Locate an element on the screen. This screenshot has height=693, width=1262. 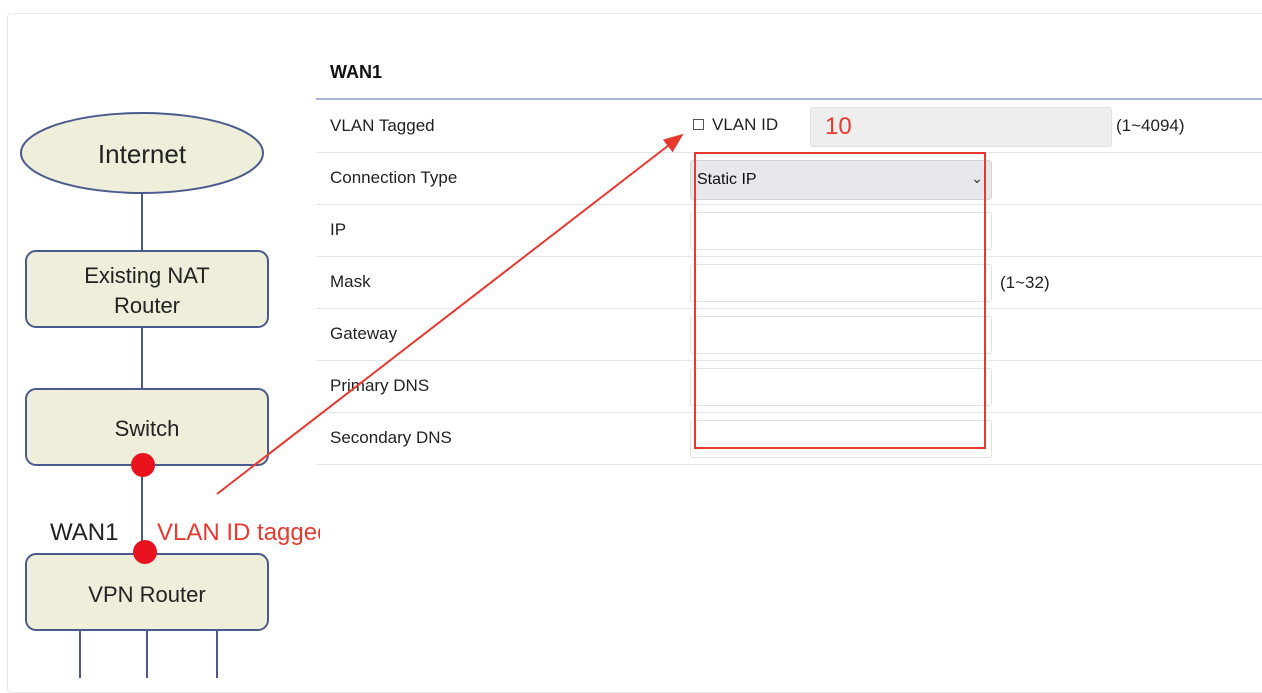
gateway-input is located at coordinates (841, 335).